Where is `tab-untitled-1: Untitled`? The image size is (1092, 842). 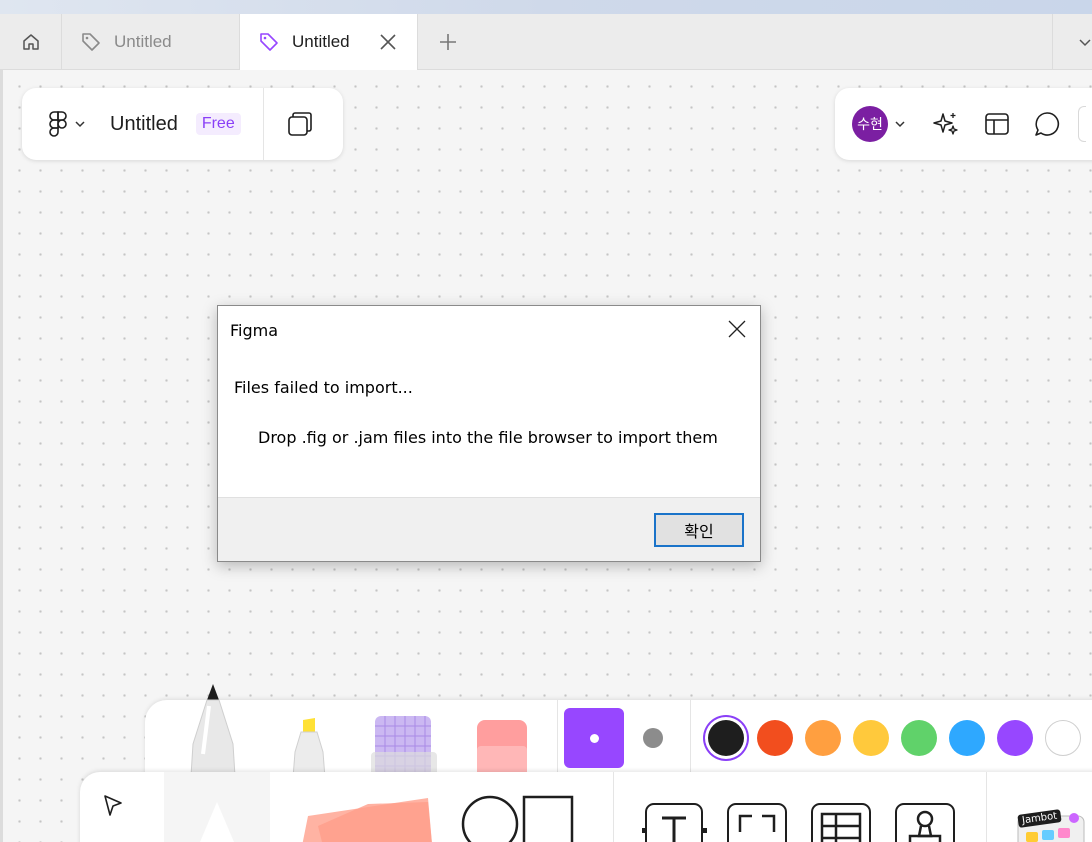 tab-untitled-1: Untitled is located at coordinates (151, 42).